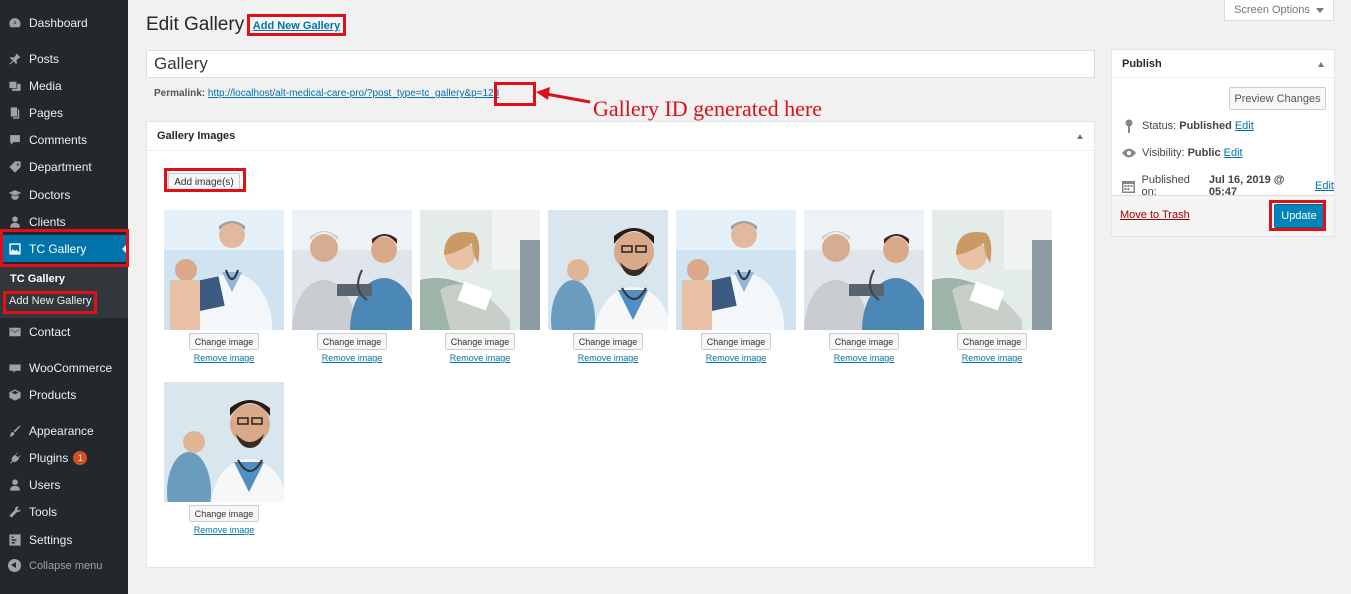  Describe the element at coordinates (64, 331) in the screenshot. I see `sidebar-item-contact: Contact` at that location.